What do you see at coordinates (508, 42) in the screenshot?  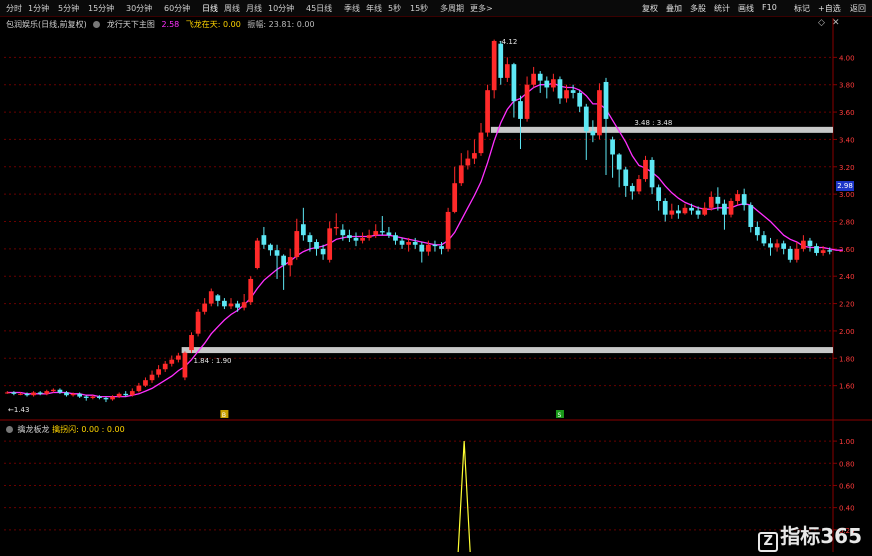 I see `high-label: -4.12` at bounding box center [508, 42].